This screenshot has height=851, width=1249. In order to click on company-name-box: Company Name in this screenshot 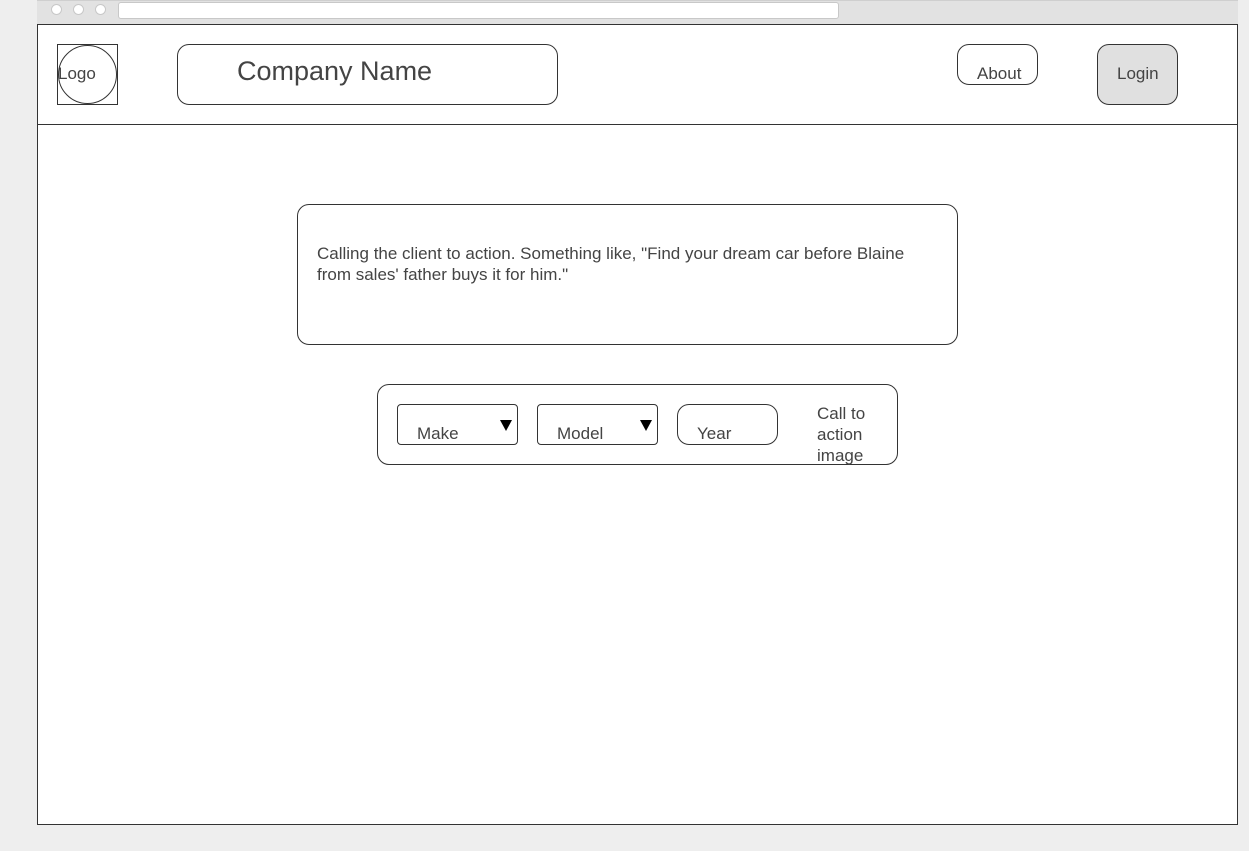, I will do `click(367, 74)`.